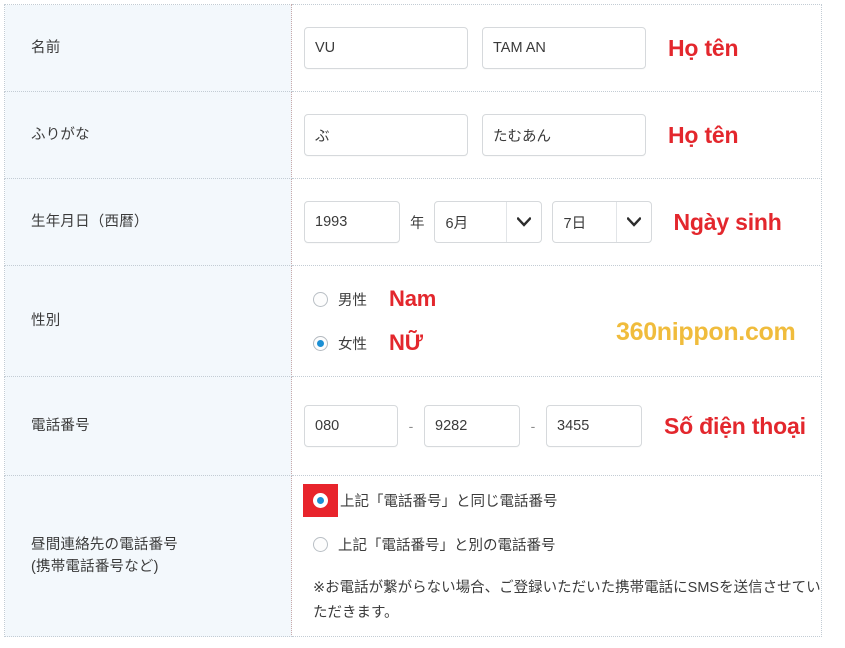 This screenshot has height=648, width=845. I want to click on row-label-phone: 電話番号, so click(148, 426).